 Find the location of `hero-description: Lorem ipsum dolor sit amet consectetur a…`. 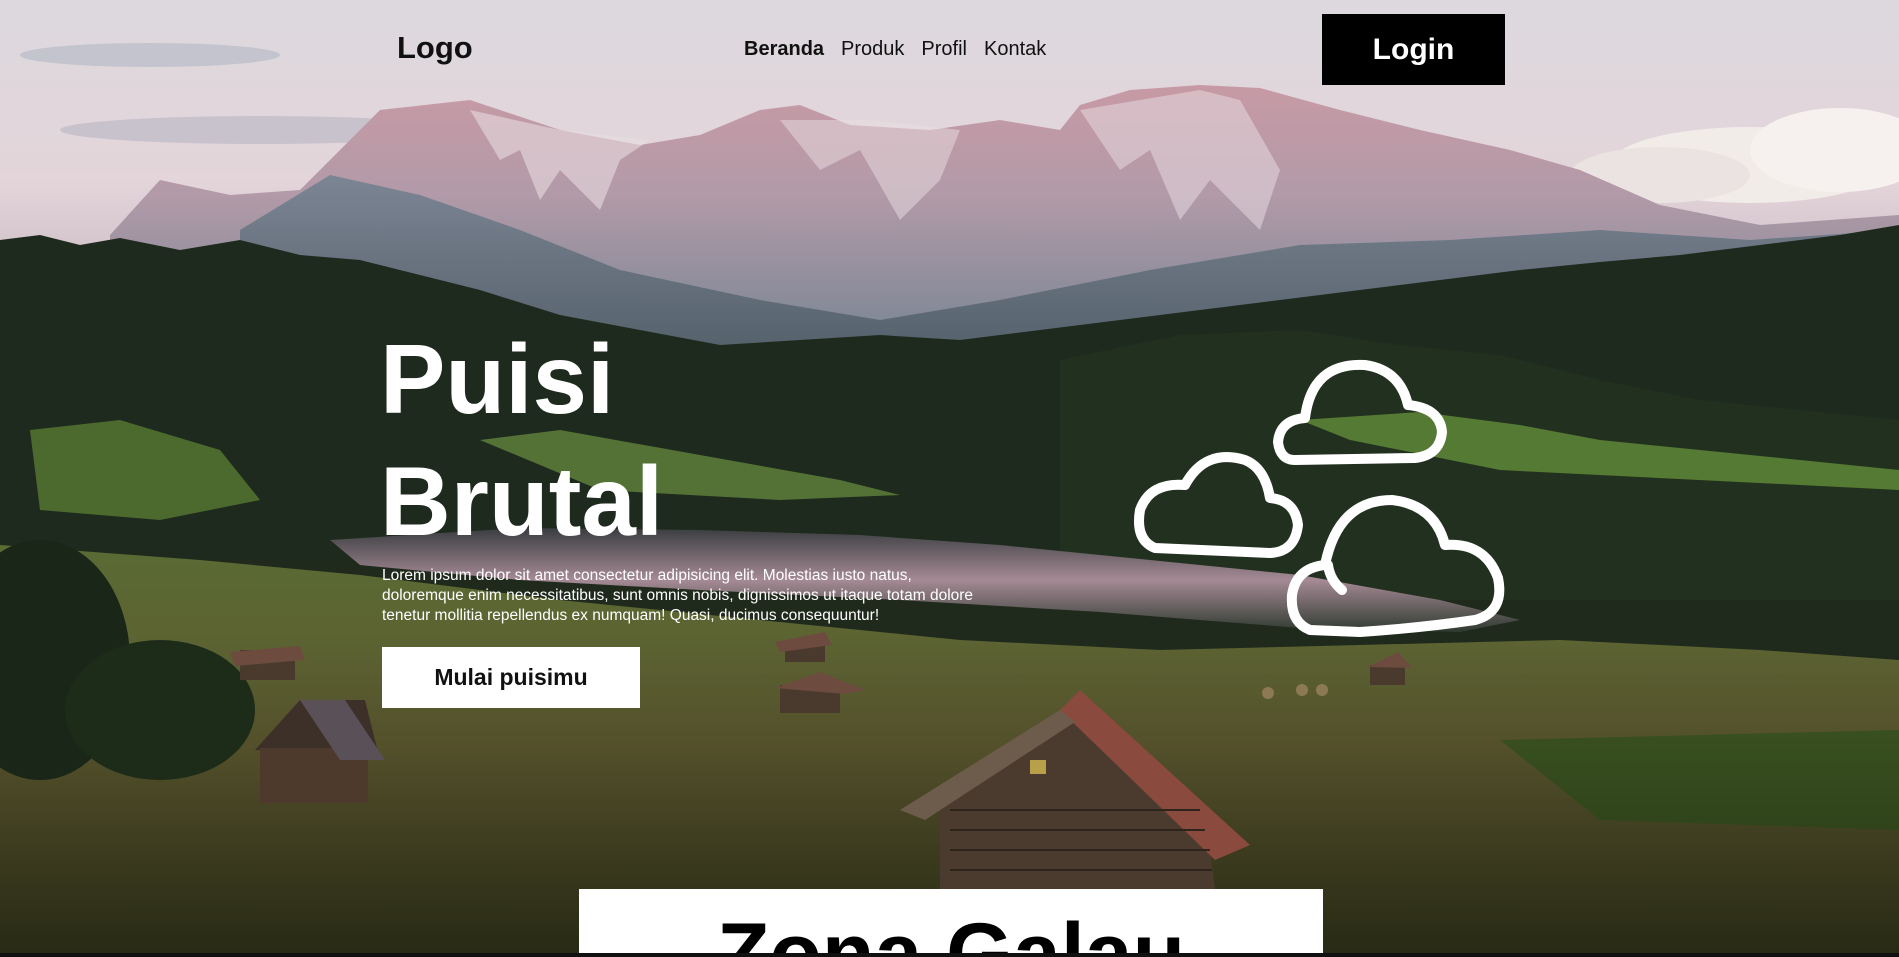

hero-description: Lorem ipsum dolor sit amet consectetur a… is located at coordinates (678, 595).